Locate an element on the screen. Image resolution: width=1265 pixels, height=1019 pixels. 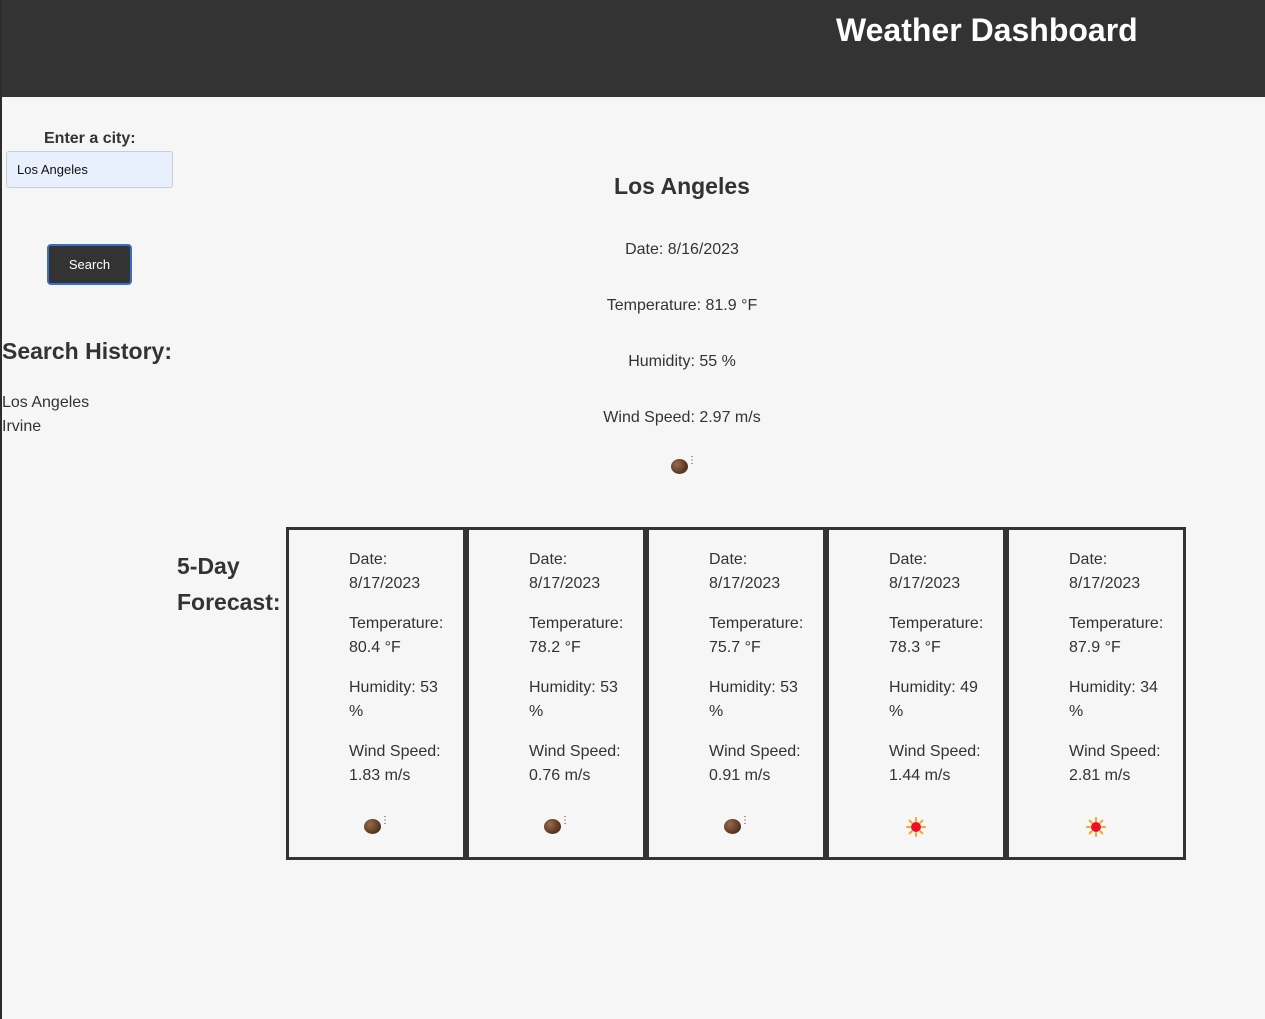
forecast-humidity: Humidity: 49 is located at coordinates (933, 687).